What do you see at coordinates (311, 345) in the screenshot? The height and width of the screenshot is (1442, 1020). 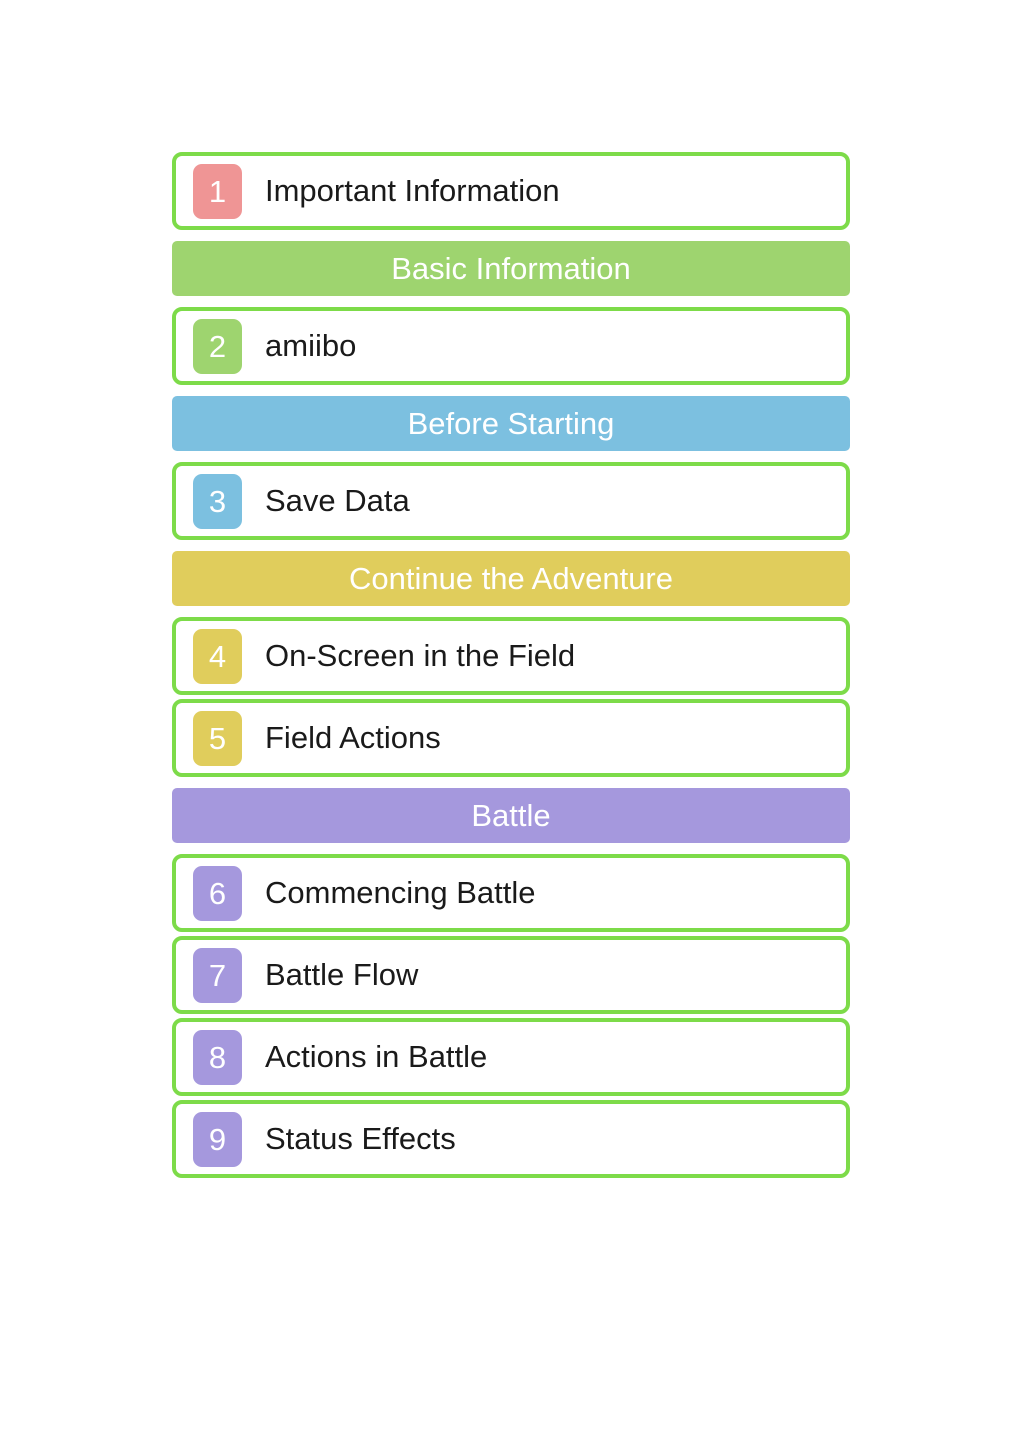 I see `chapter-title-label: amiibo` at bounding box center [311, 345].